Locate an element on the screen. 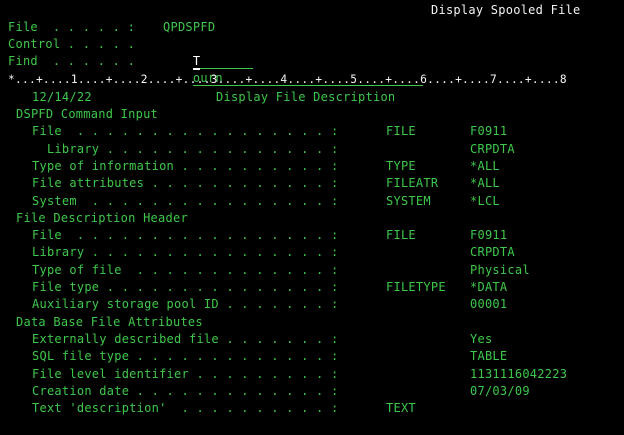 This screenshot has height=435, width=624. section-heading: File Description Header is located at coordinates (102, 218).